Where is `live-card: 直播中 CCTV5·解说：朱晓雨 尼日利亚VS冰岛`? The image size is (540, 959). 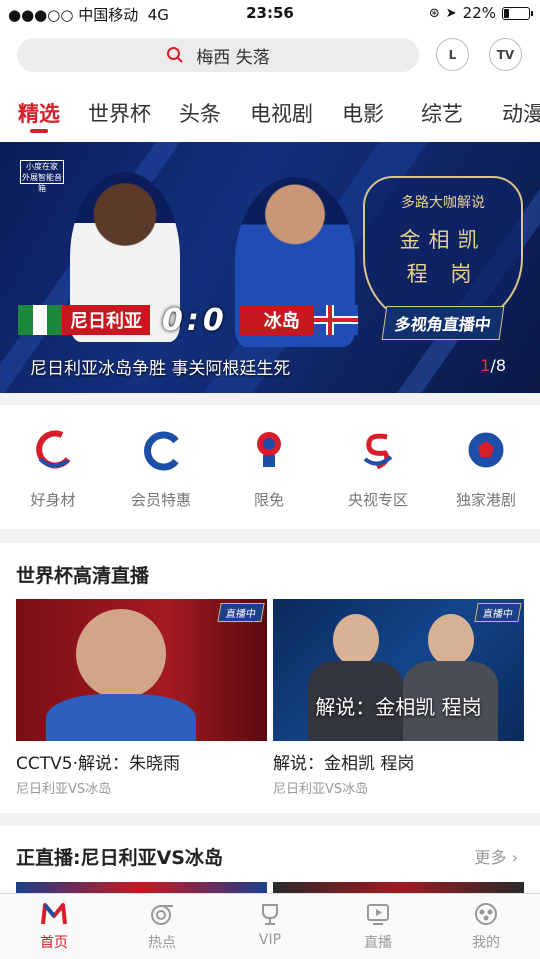 live-card: 直播中 CCTV5·解说：朱晓雨 尼日利亚VS冰岛 is located at coordinates (141, 698).